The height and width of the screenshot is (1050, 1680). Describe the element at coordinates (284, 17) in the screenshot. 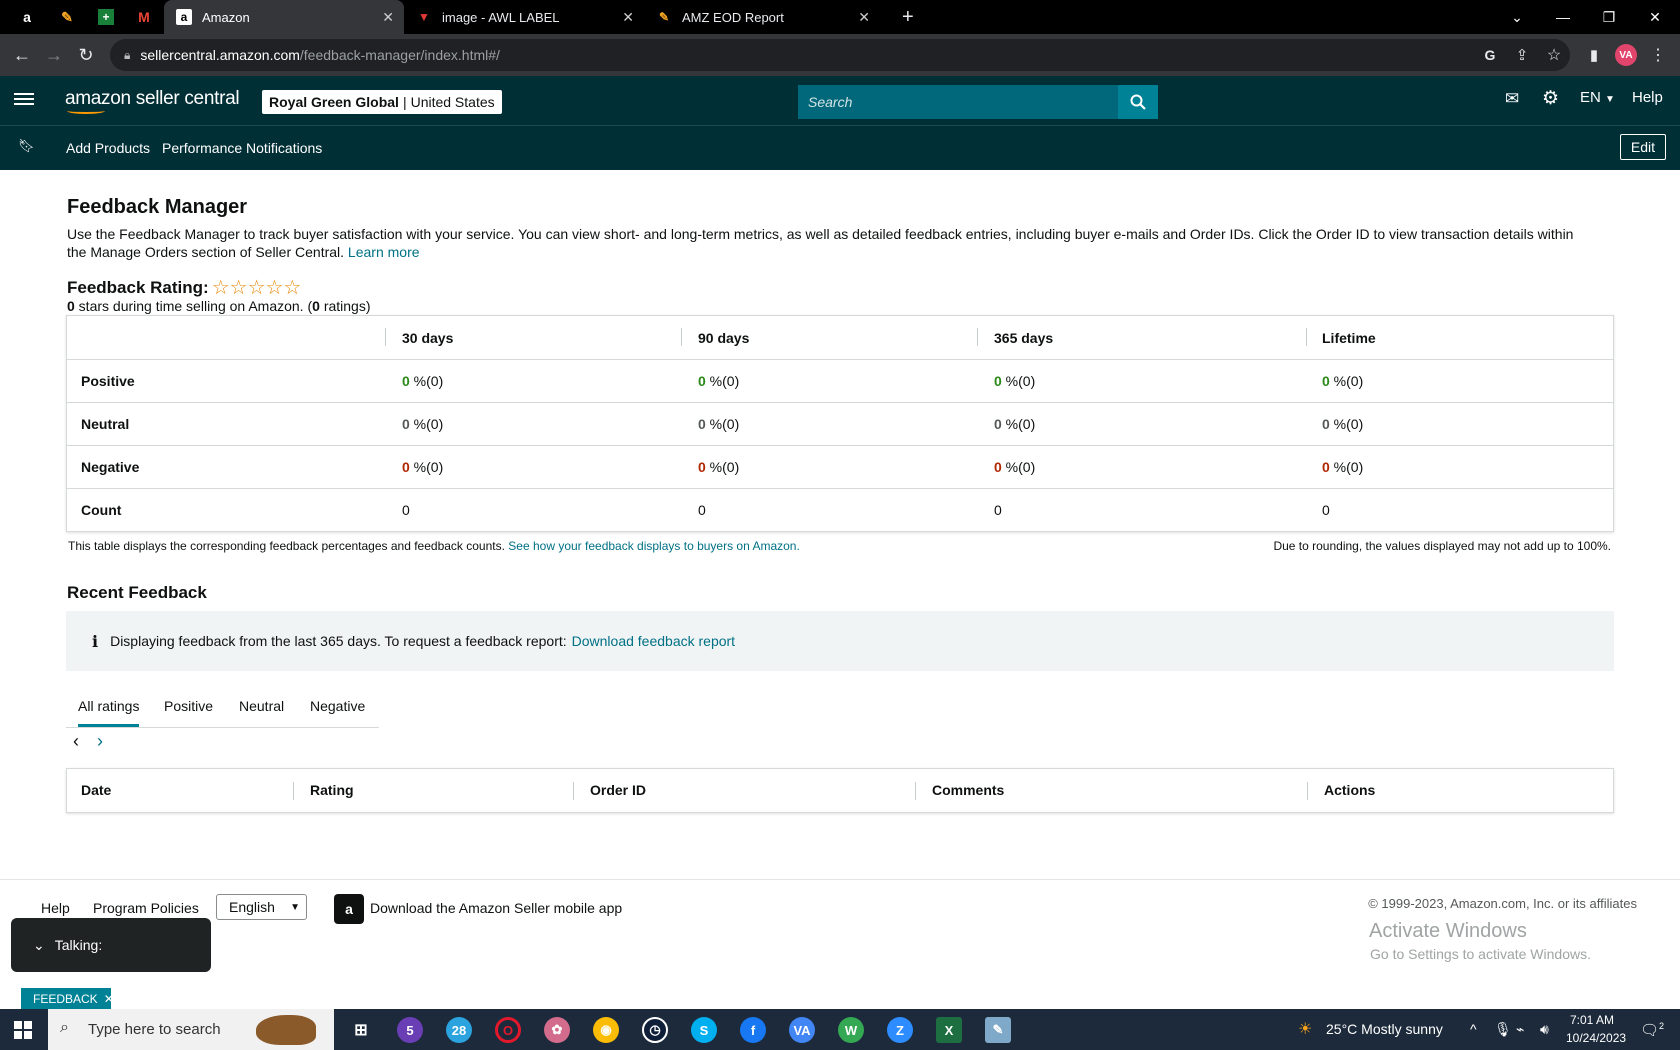

I see `tab-amazon: a Amazon ✕` at that location.